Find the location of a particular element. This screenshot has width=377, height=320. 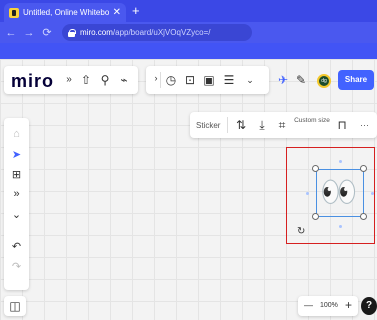

help-button: ? is located at coordinates (369, 306).